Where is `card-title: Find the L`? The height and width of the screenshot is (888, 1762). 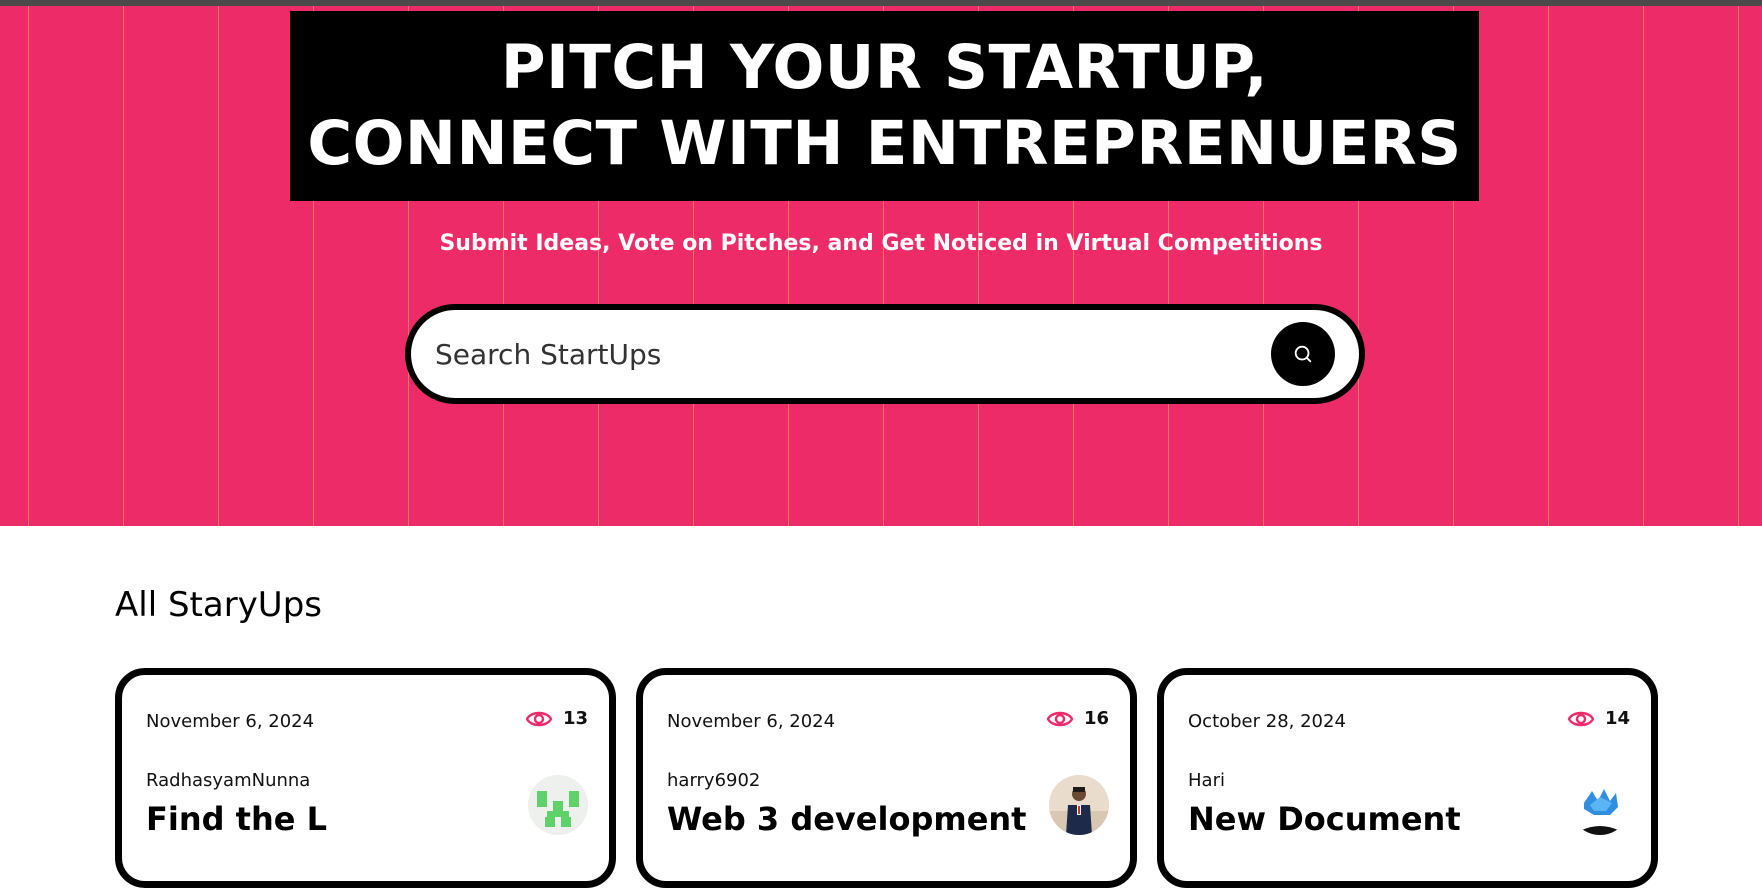 card-title: Find the L is located at coordinates (236, 819).